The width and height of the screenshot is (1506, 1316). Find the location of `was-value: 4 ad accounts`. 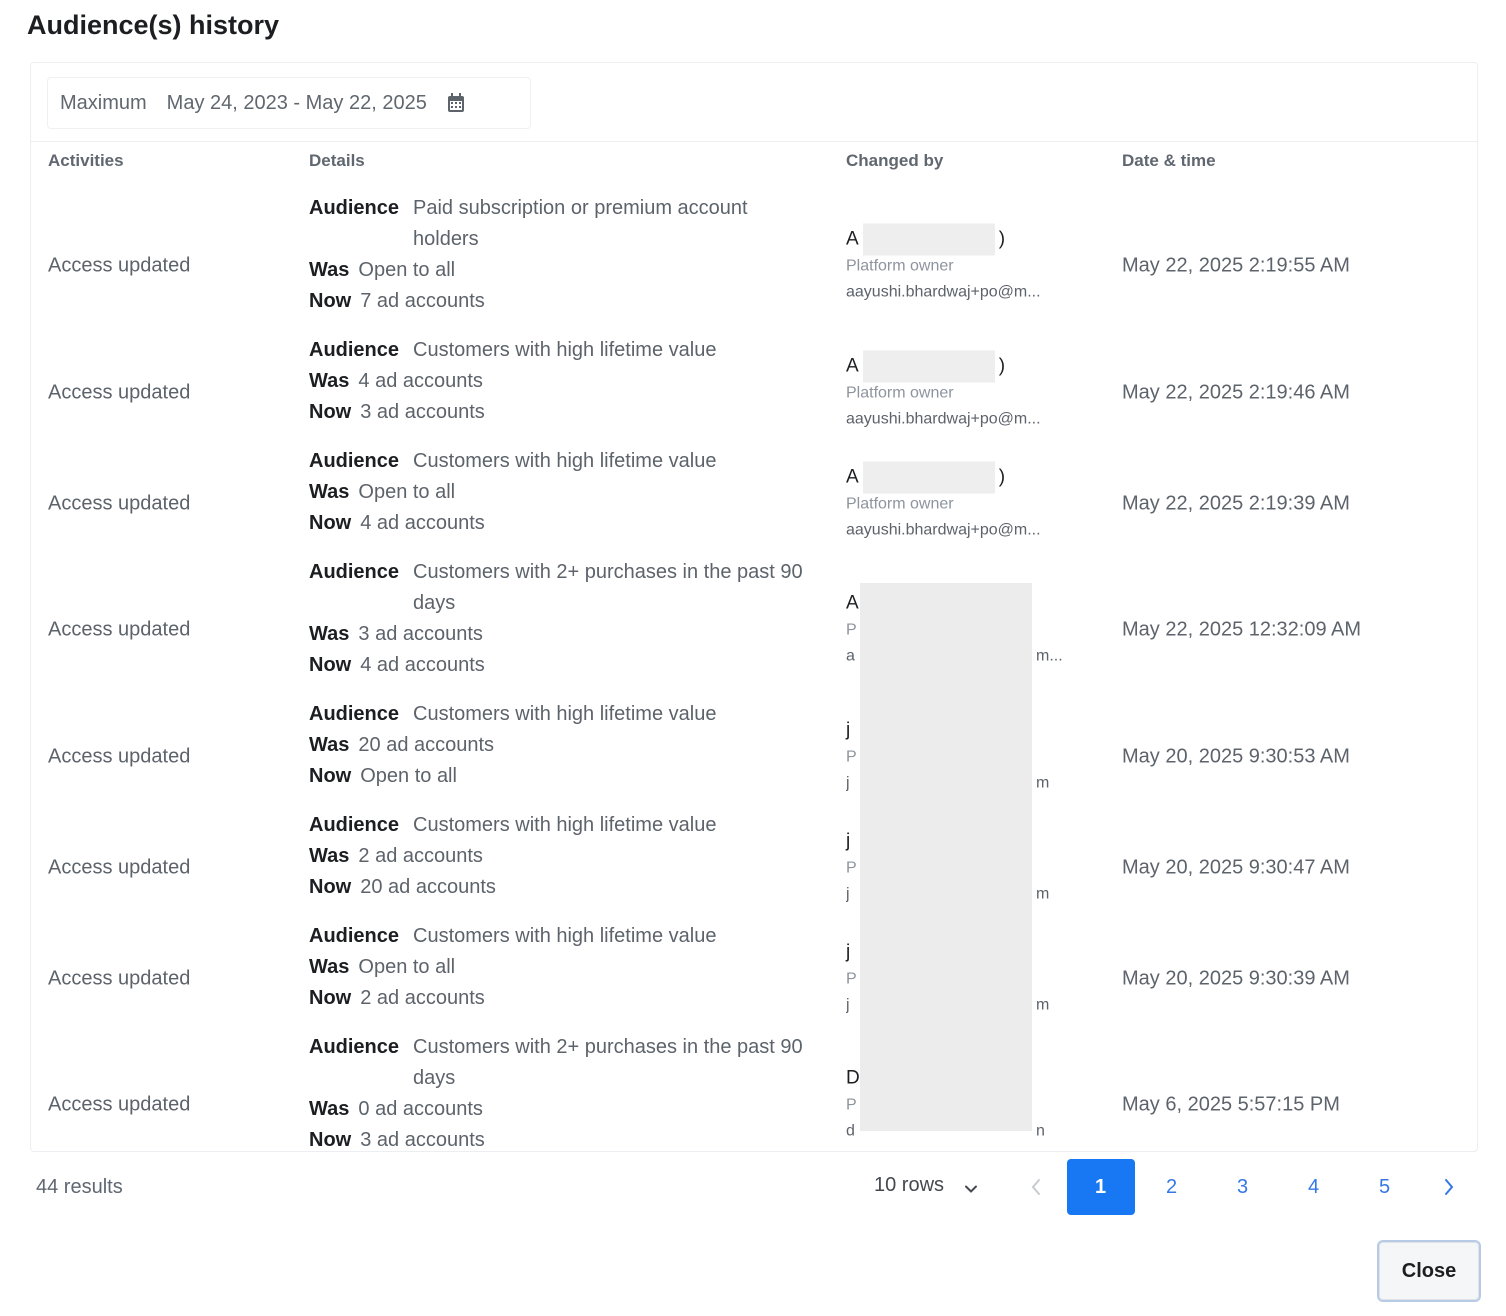

was-value: 4 ad accounts is located at coordinates (420, 381).